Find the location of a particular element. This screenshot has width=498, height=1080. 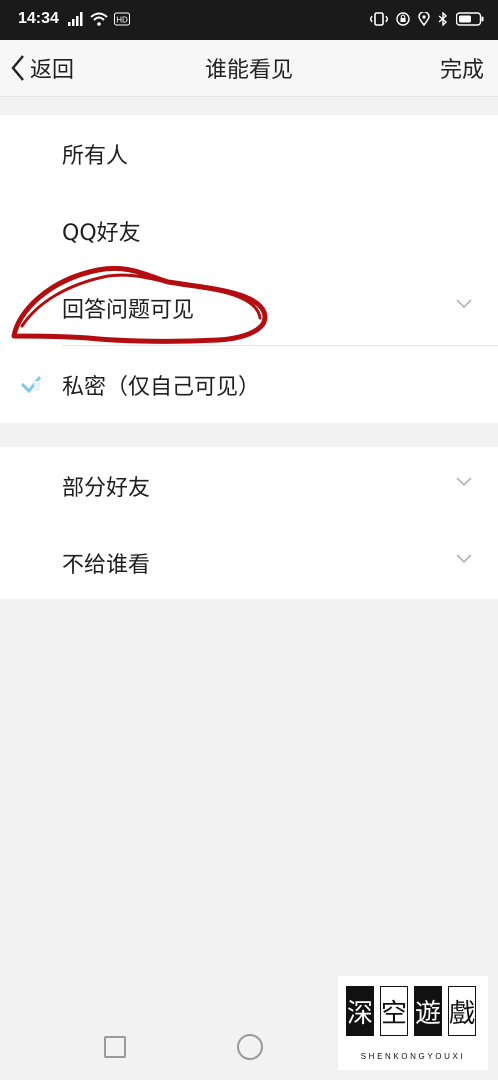

option-private: 私密（仅自己可见） is located at coordinates (249, 384).